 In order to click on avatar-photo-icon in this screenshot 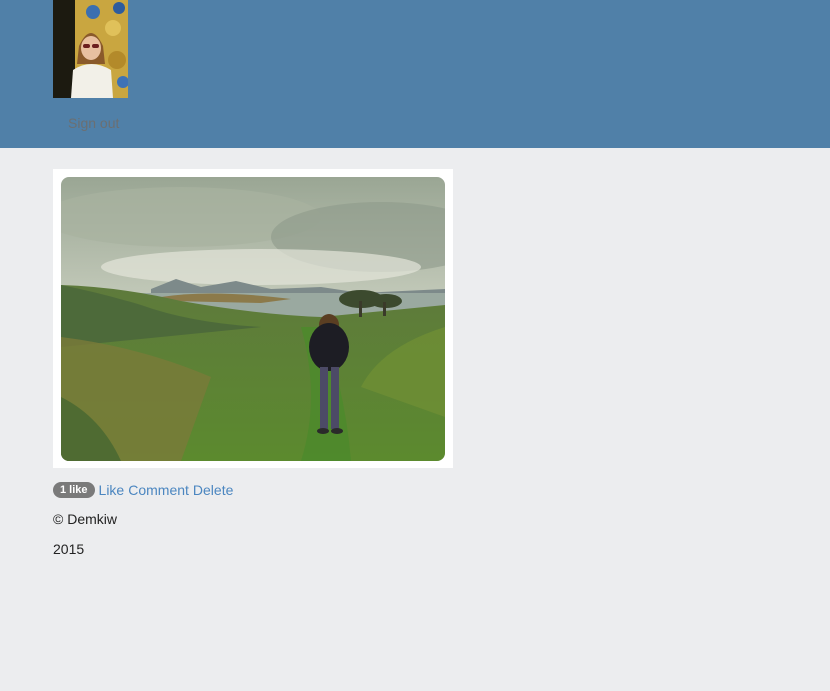, I will do `click(90, 49)`.